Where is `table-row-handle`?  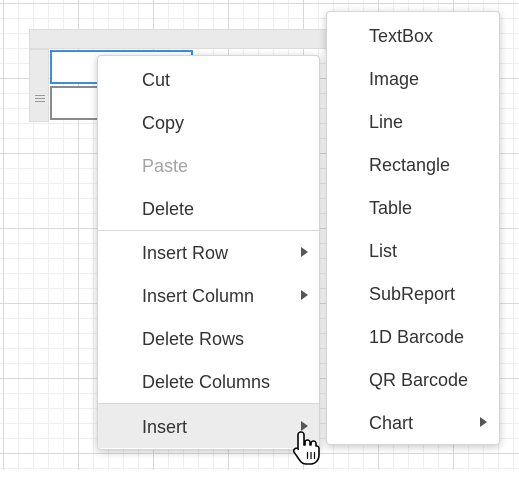
table-row-handle is located at coordinates (39, 85).